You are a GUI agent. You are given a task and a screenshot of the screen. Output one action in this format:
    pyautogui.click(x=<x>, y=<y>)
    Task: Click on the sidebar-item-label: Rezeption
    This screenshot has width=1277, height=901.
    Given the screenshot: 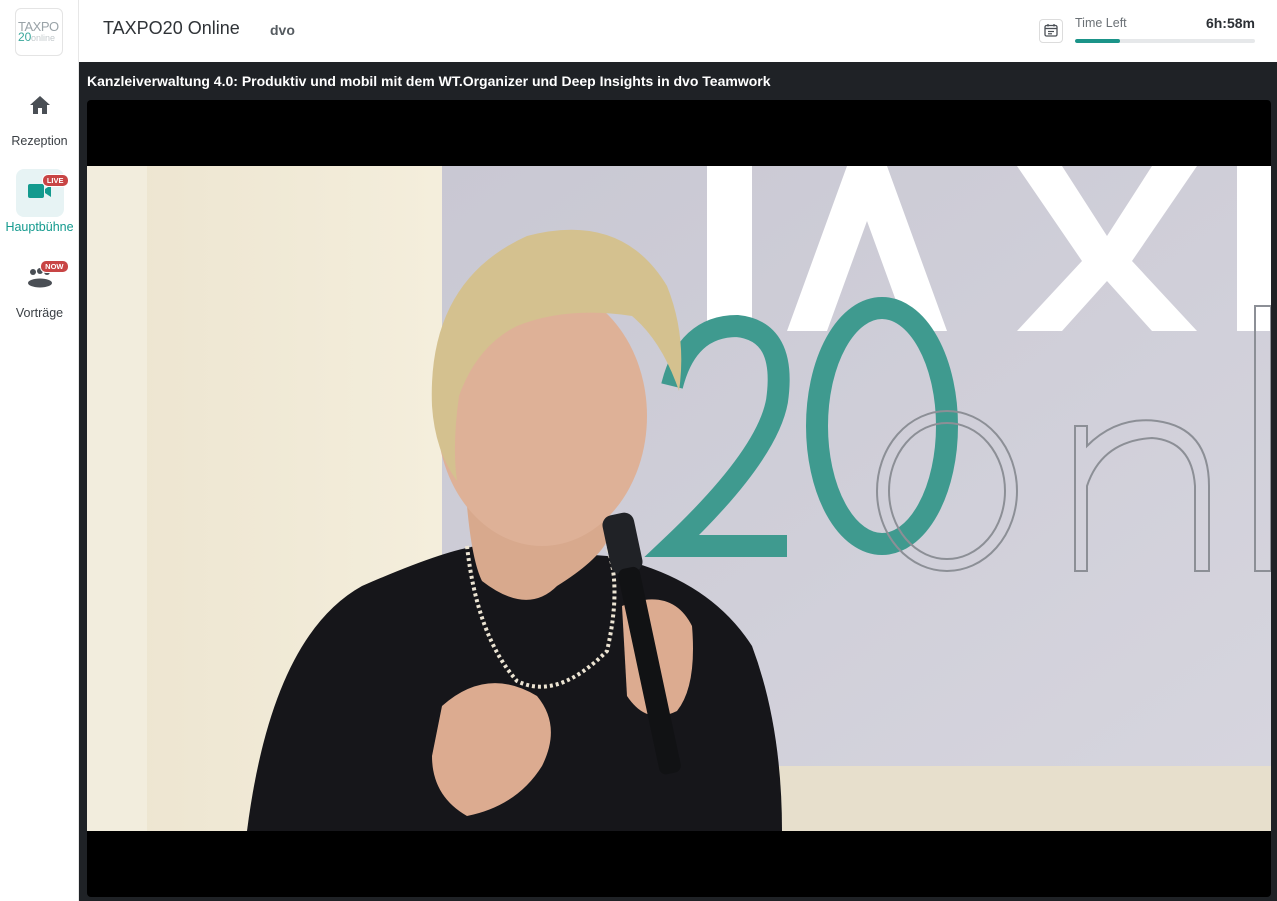 What is the action you would take?
    pyautogui.click(x=39, y=141)
    